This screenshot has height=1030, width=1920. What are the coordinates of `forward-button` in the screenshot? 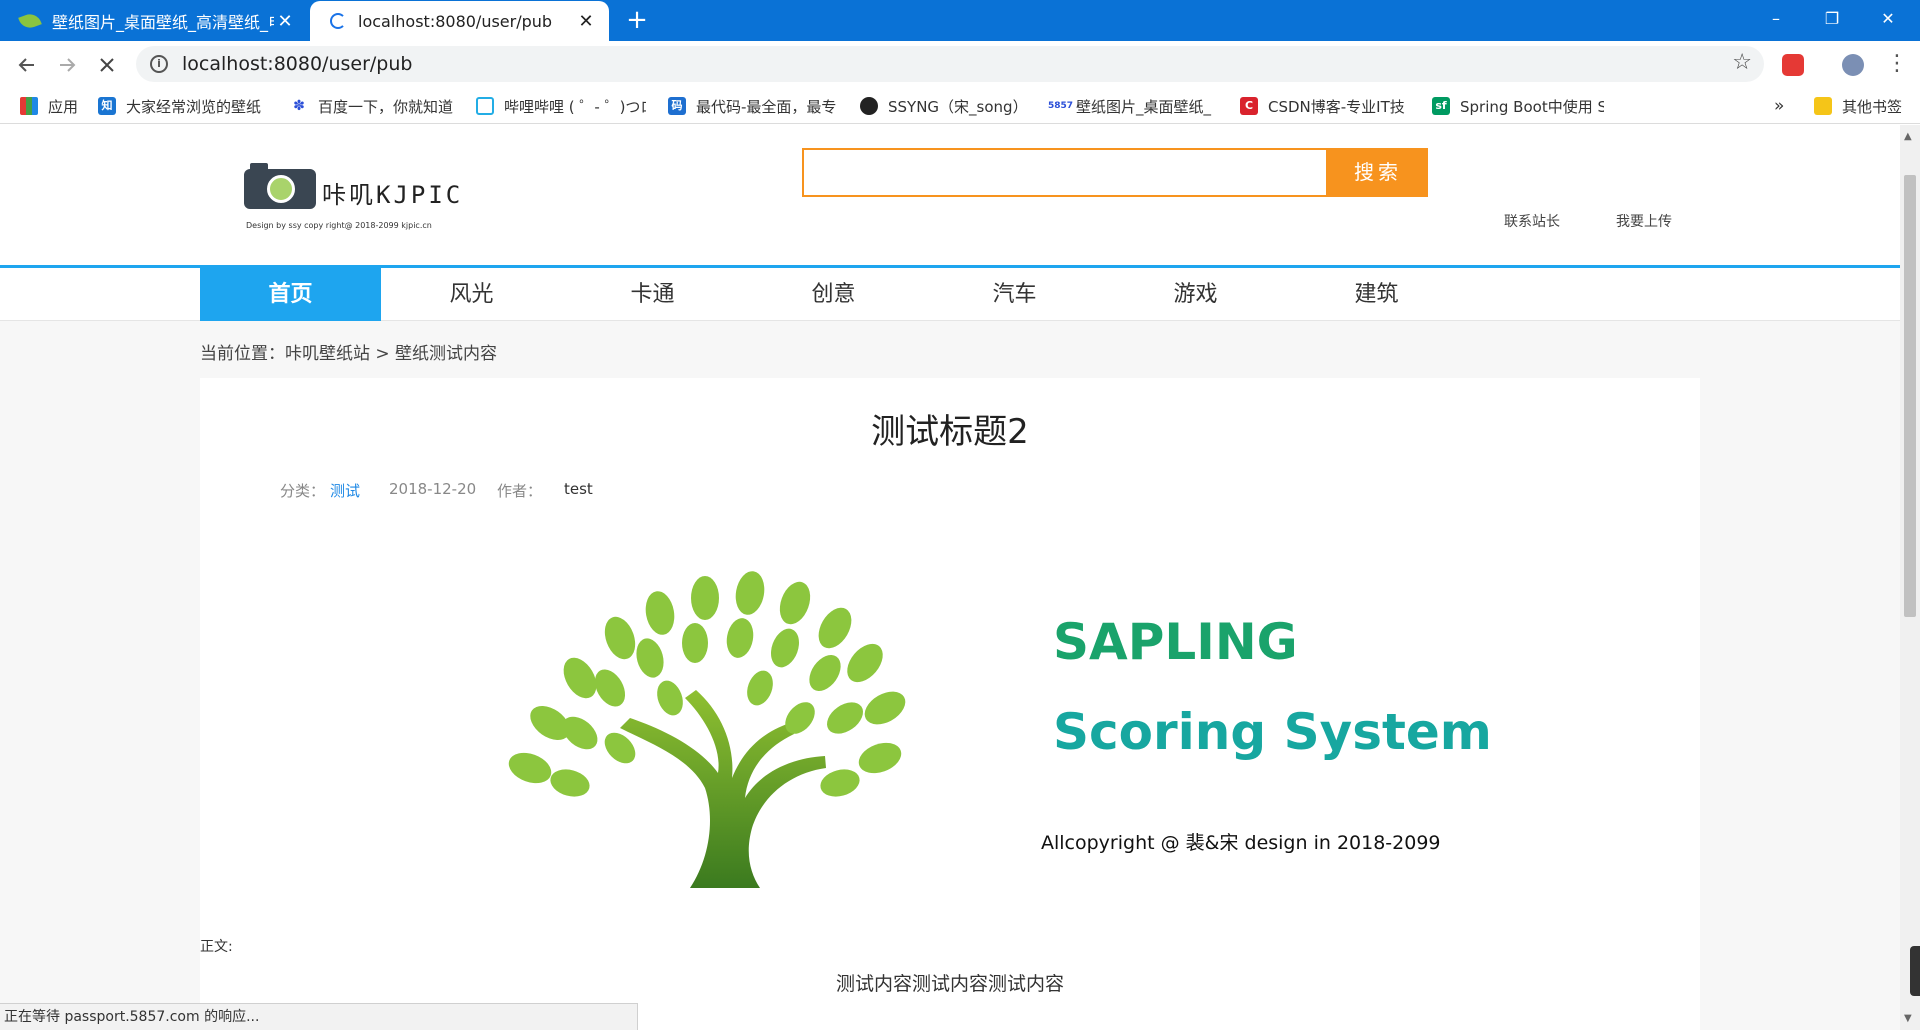 It's located at (67, 65).